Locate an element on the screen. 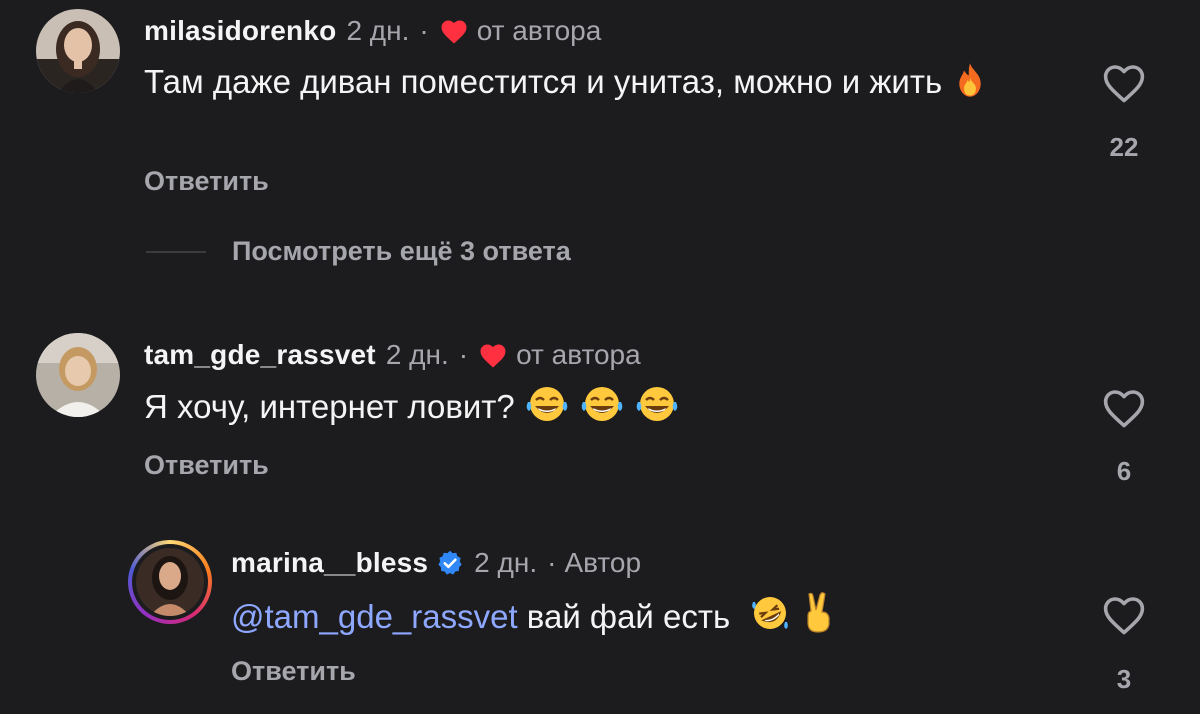 The height and width of the screenshot is (714, 1200). view-more-replies-button: Посмотреть ещё 3 ответа is located at coordinates (358, 251).